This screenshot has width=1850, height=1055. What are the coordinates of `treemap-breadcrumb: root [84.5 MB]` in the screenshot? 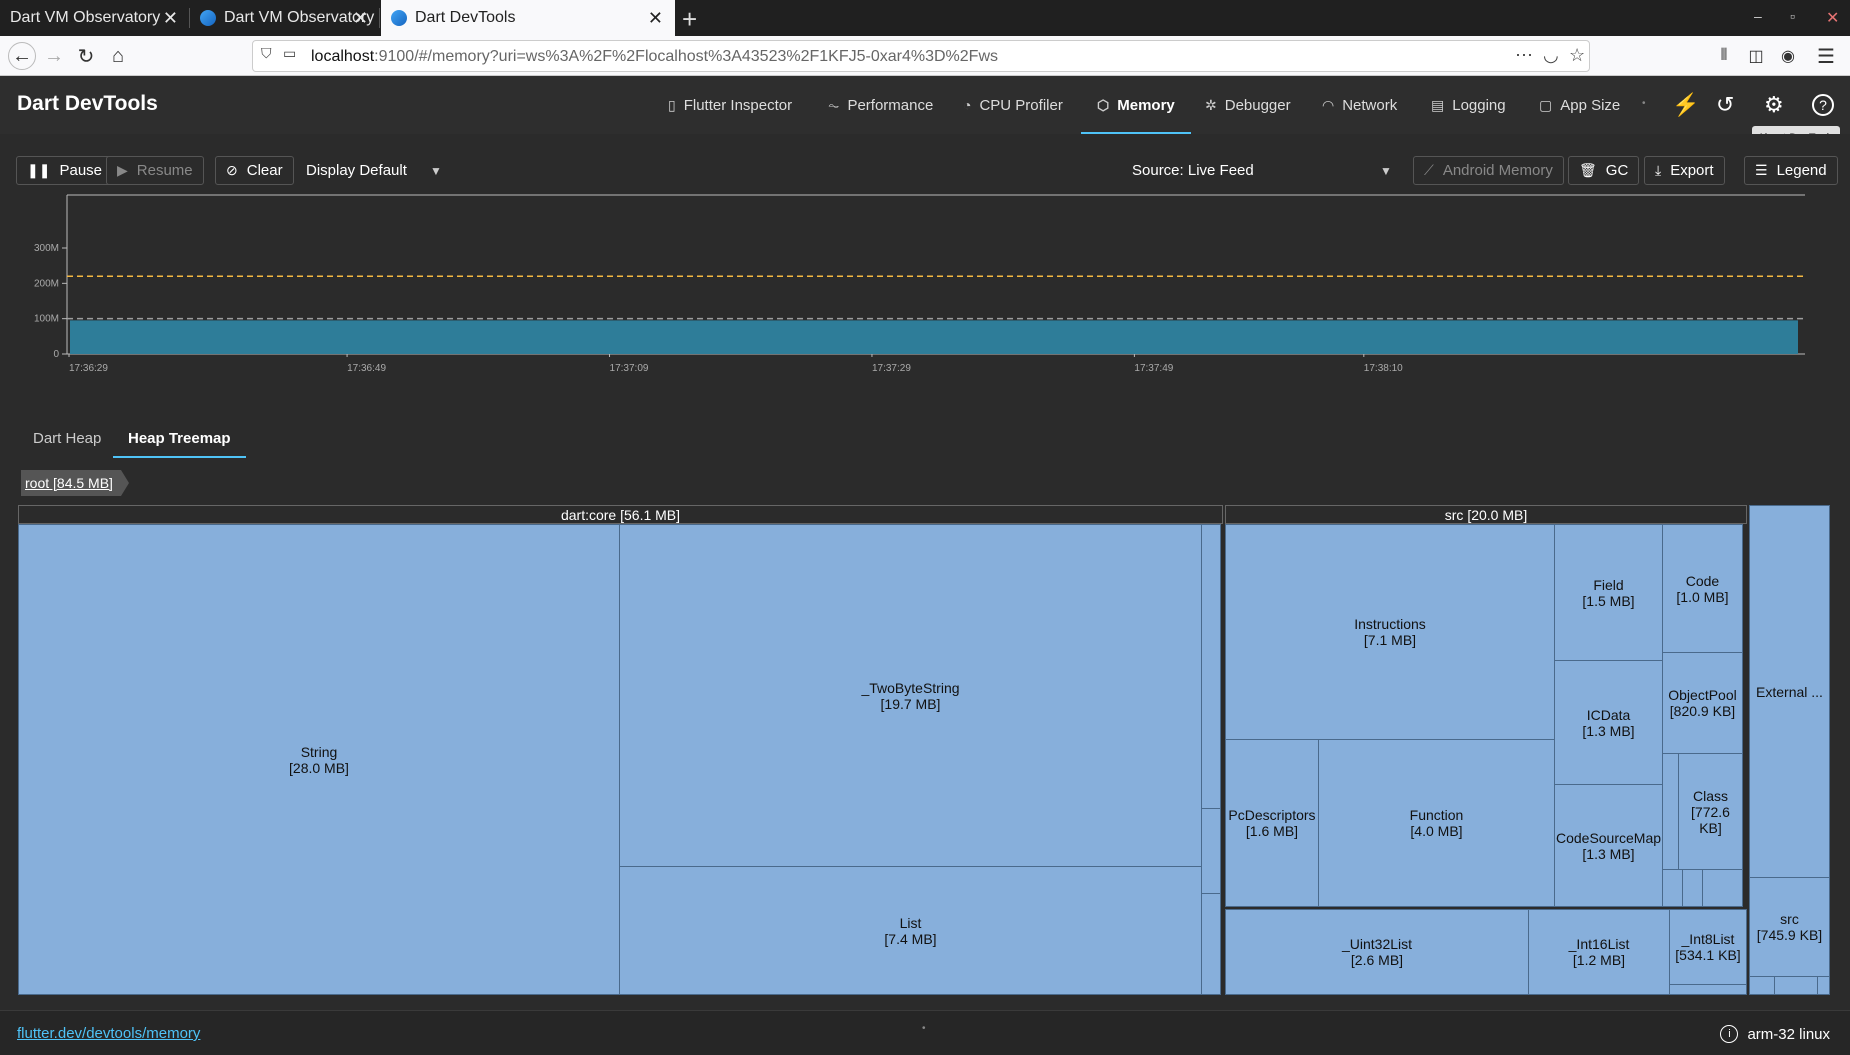 It's located at (75, 483).